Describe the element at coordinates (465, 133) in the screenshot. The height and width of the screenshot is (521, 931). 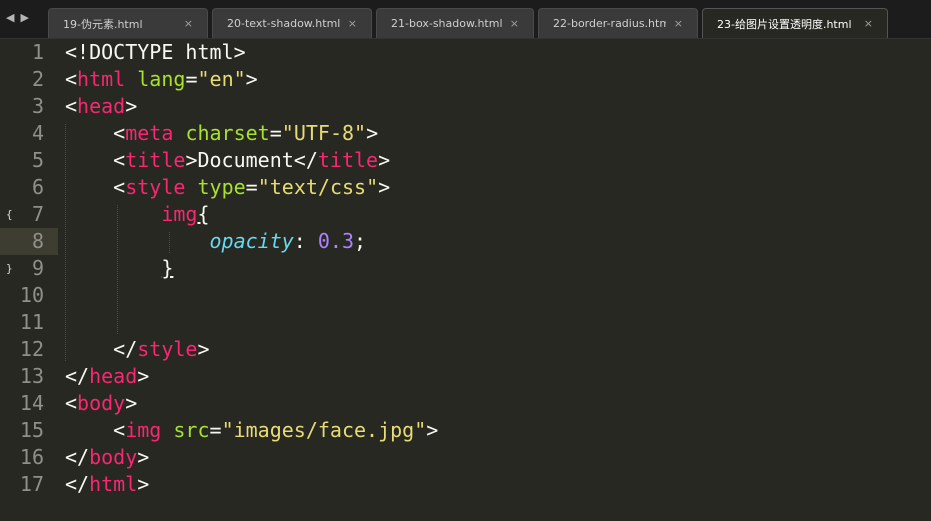
I see `code-line: 4 <meta charset="UTF-8">` at that location.